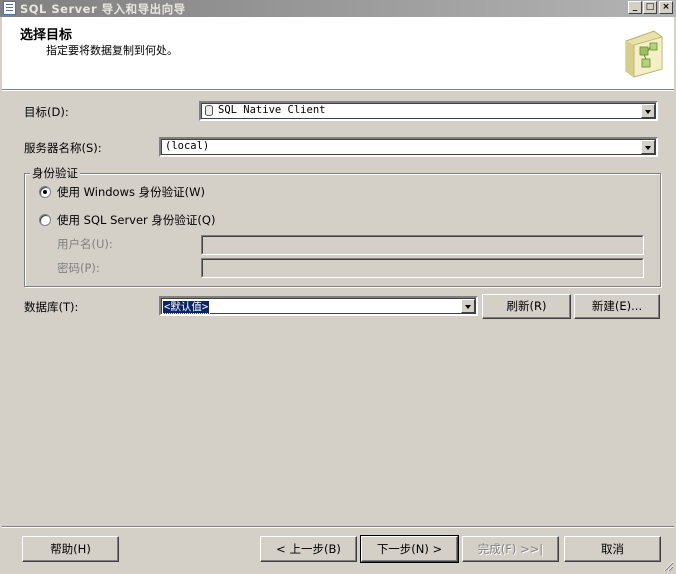 The image size is (676, 574). What do you see at coordinates (650, 7) in the screenshot?
I see `maximize-button: □` at bounding box center [650, 7].